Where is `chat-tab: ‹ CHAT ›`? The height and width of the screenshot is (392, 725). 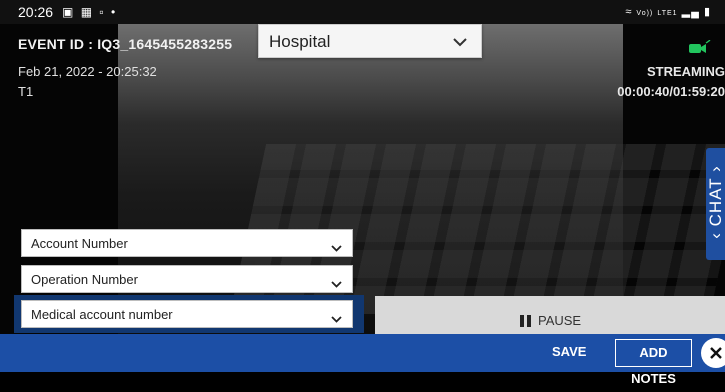 chat-tab: ‹ CHAT › is located at coordinates (715, 204).